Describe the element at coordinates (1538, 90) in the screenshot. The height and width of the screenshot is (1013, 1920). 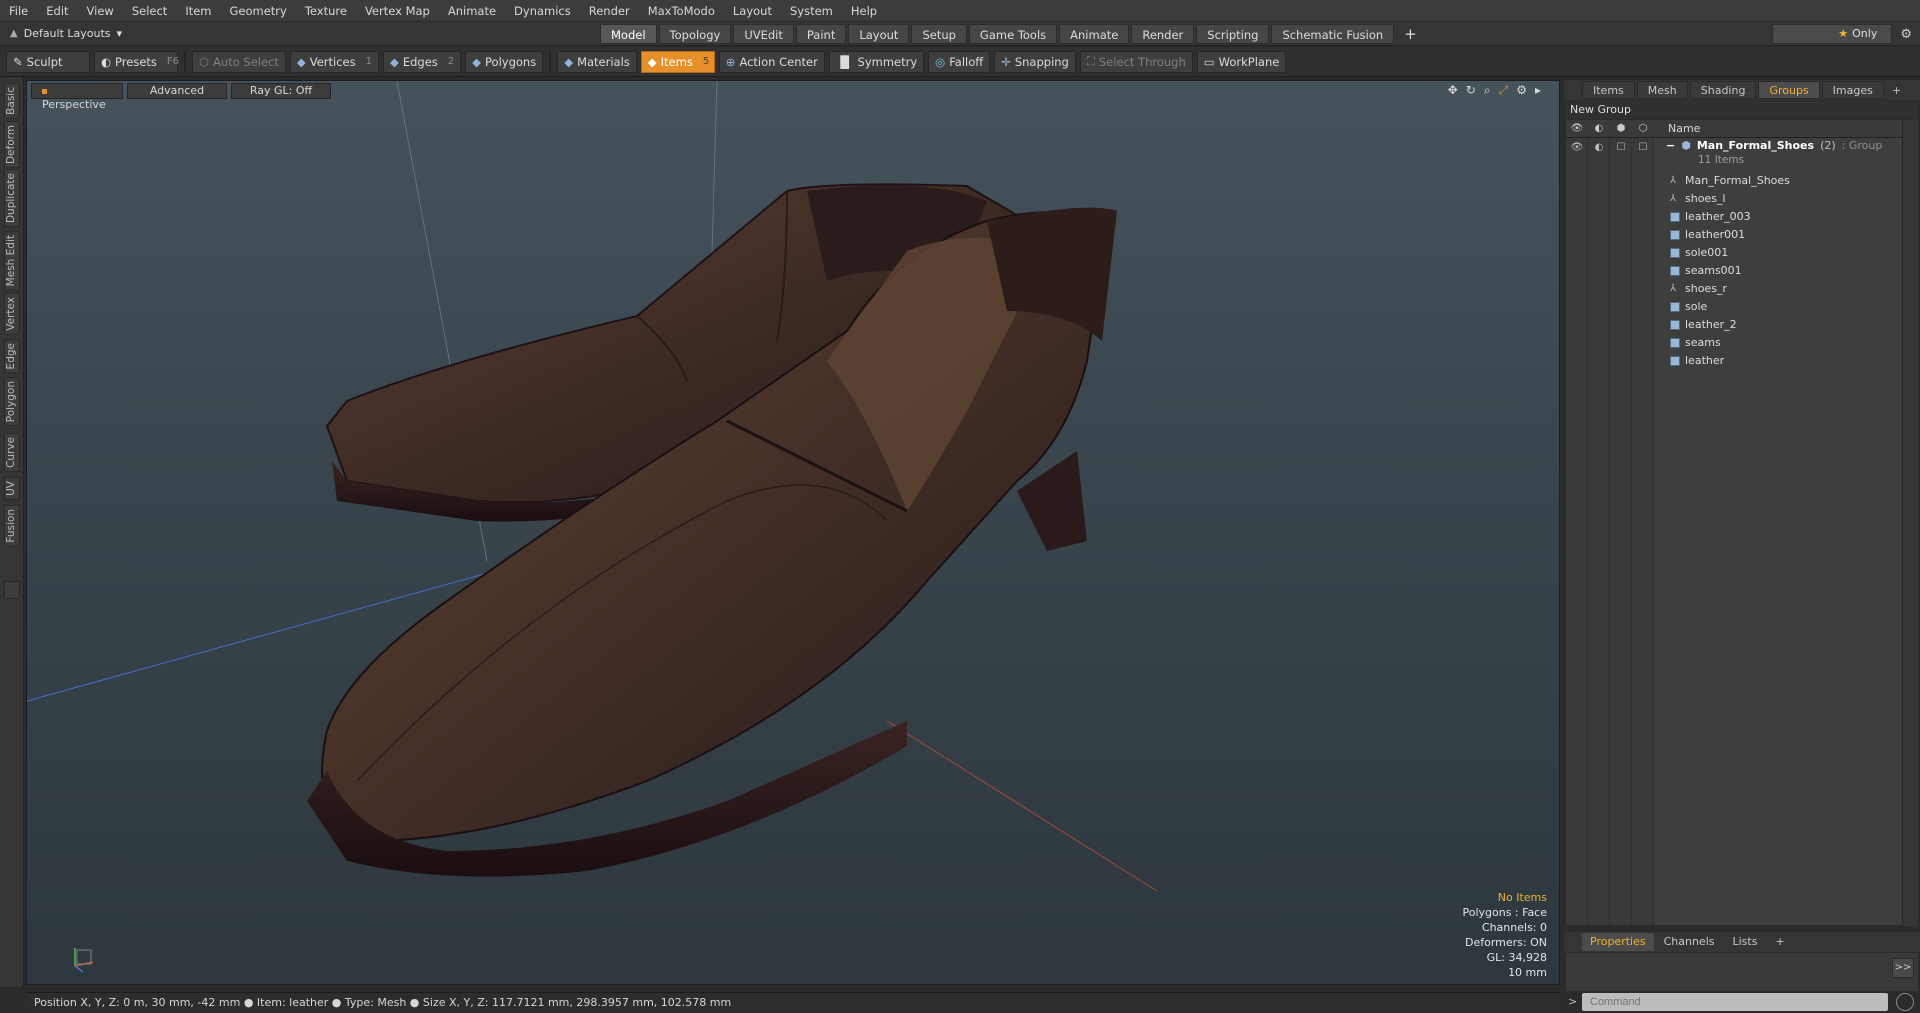
I see `viewport-menu-icon: ▸` at that location.